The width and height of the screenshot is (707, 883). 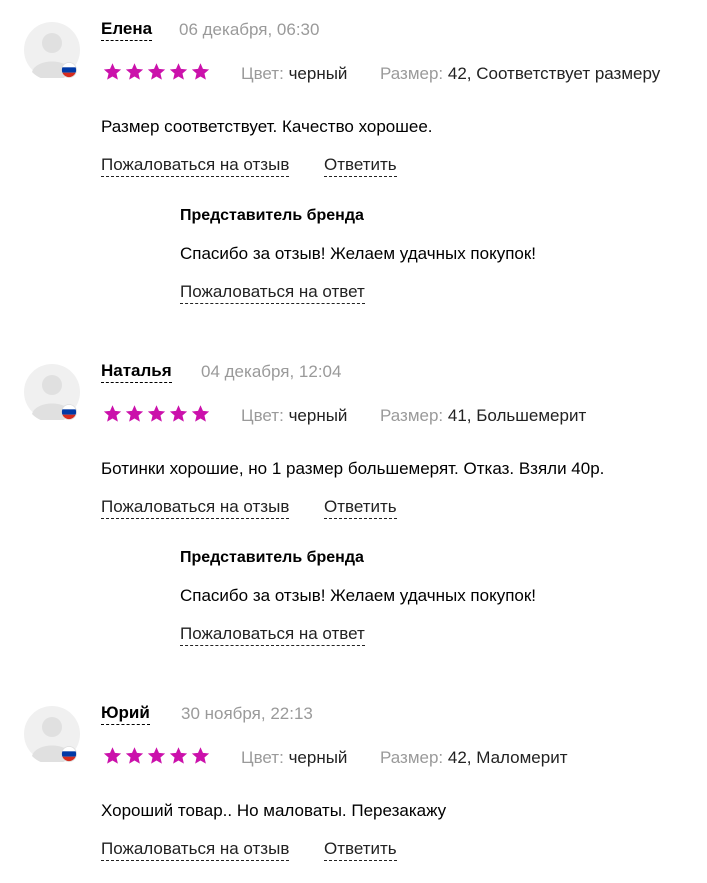 What do you see at coordinates (554, 73) in the screenshot?
I see `size-value: 42, Соответствует размеру` at bounding box center [554, 73].